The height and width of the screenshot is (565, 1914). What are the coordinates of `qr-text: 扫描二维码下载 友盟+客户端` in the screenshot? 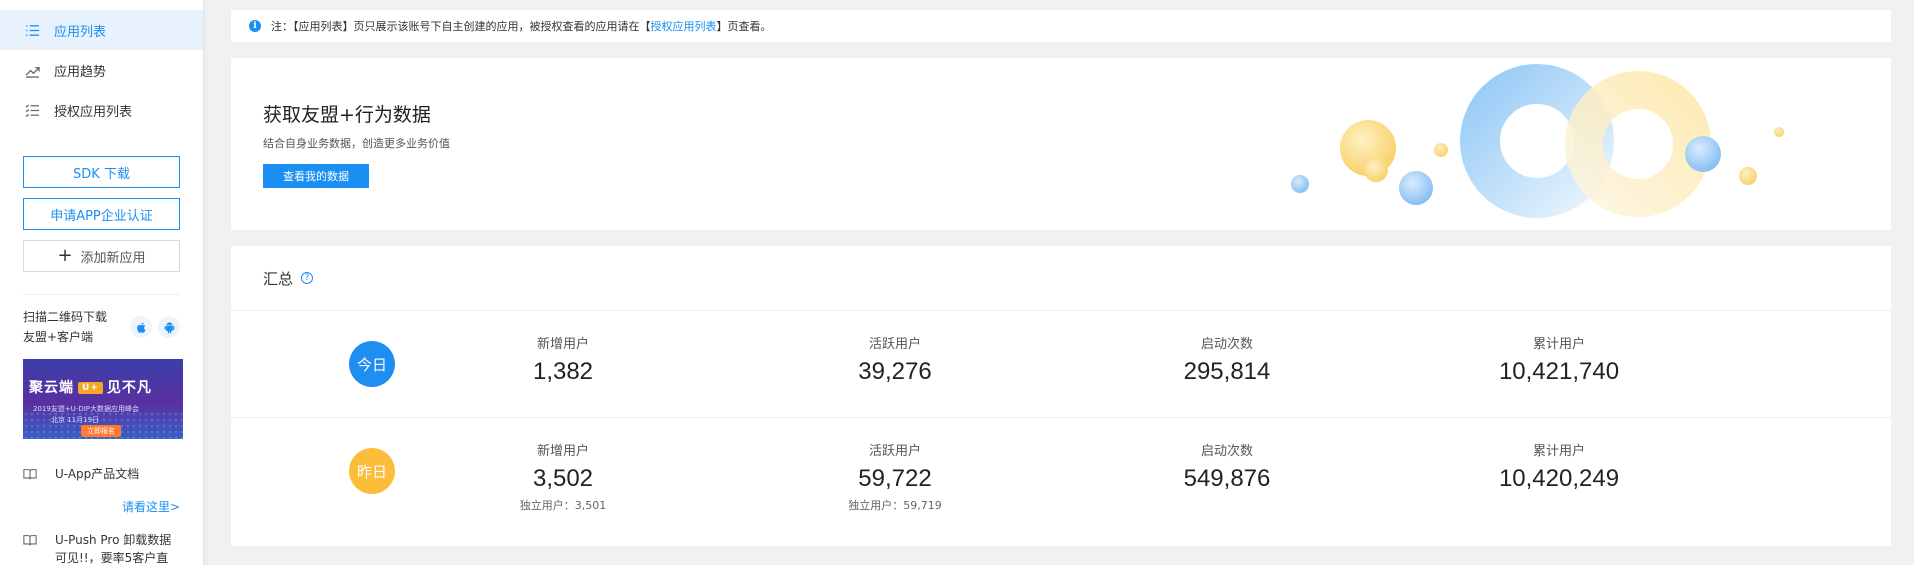 It's located at (65, 327).